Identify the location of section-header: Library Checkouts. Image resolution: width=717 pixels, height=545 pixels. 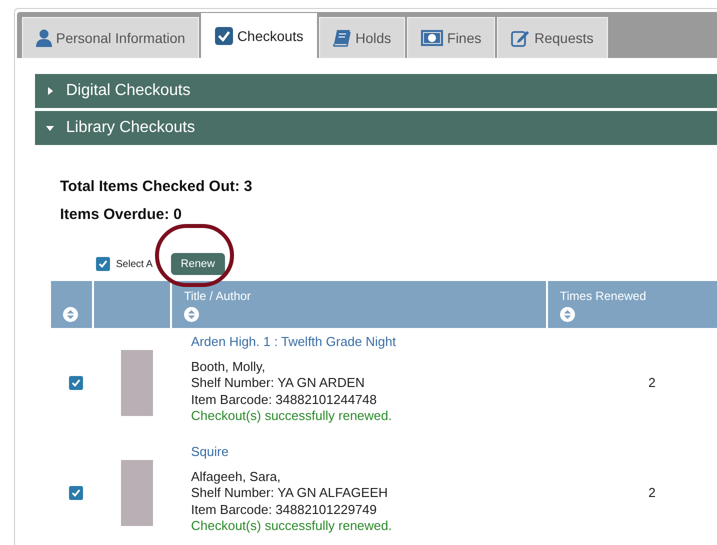
(376, 128).